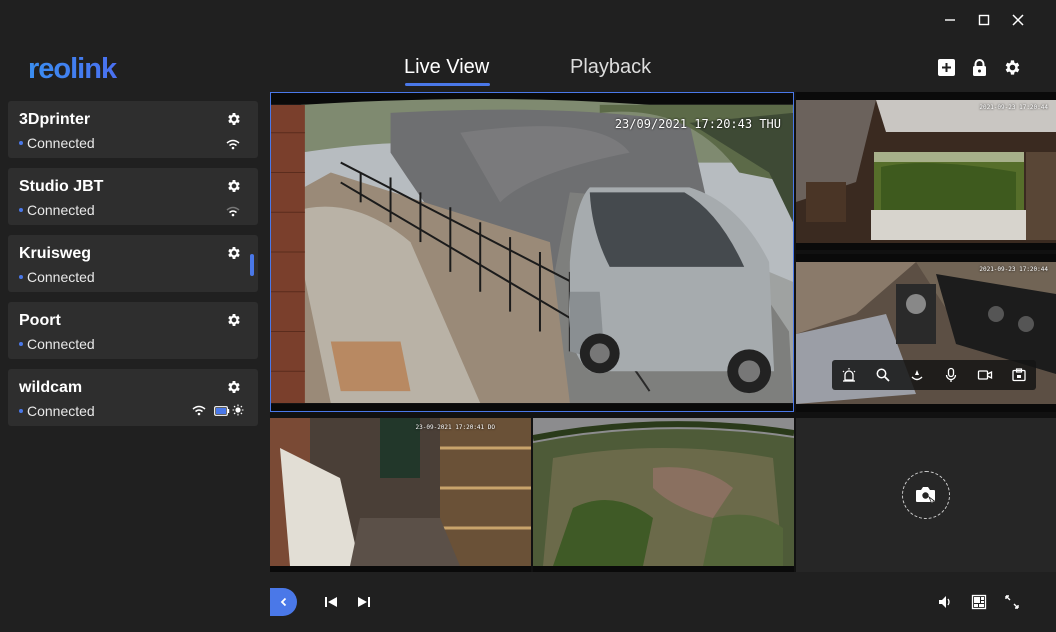  I want to click on ptz-icon, so click(917, 375).